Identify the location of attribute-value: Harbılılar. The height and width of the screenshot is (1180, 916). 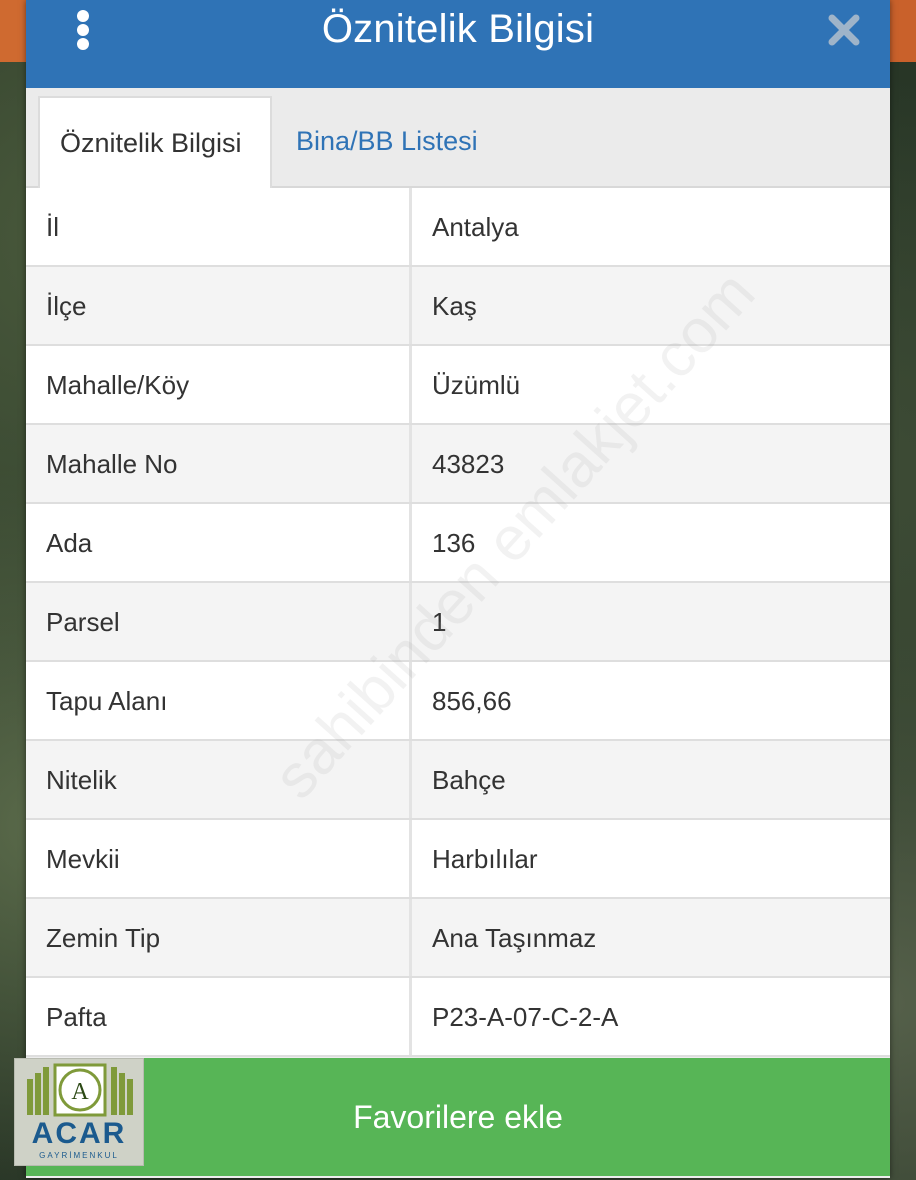
(651, 858).